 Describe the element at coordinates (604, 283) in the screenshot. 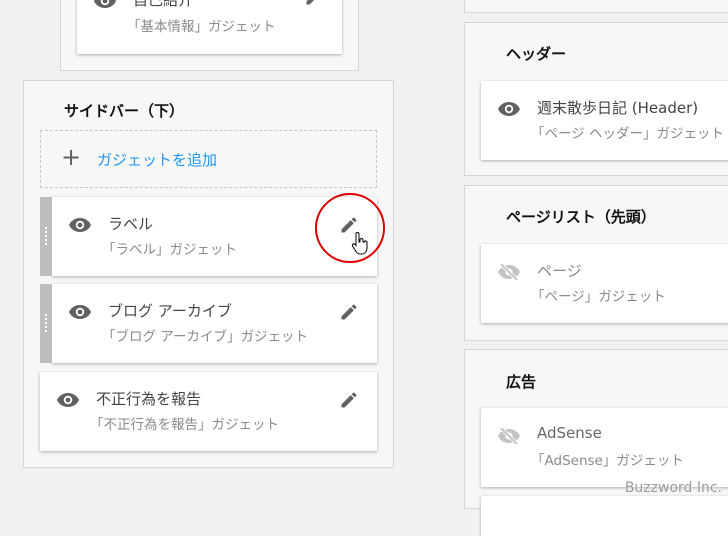

I see `gadget-card-pages: ページ 「ページ」ガジェット` at that location.